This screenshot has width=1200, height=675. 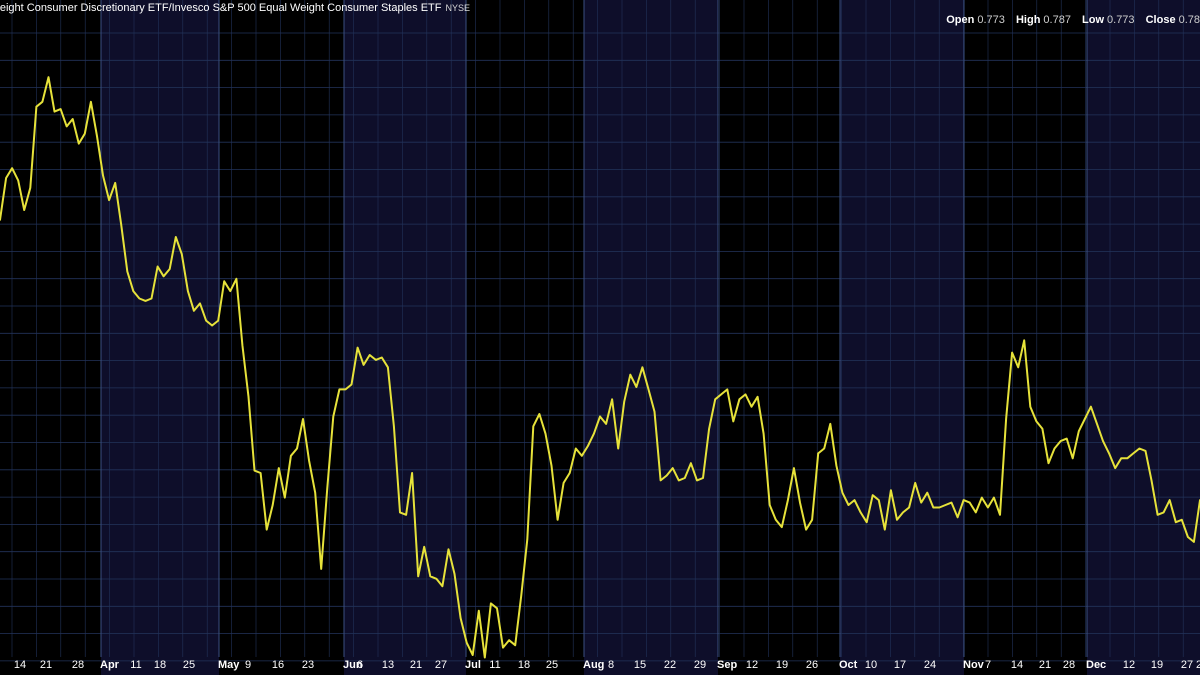 What do you see at coordinates (960, 20) in the screenshot?
I see `open-label: Open` at bounding box center [960, 20].